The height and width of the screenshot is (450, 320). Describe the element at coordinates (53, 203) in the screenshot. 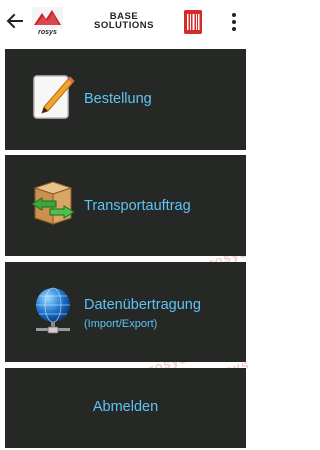

I see `box-transfer-icon` at that location.